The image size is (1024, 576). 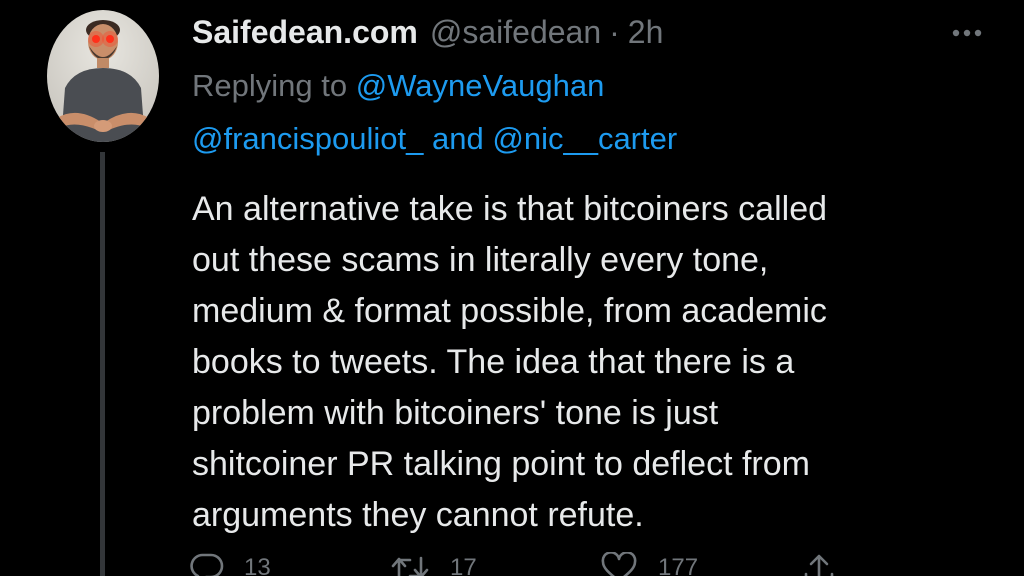 What do you see at coordinates (678, 565) in the screenshot?
I see `like-count: 177` at bounding box center [678, 565].